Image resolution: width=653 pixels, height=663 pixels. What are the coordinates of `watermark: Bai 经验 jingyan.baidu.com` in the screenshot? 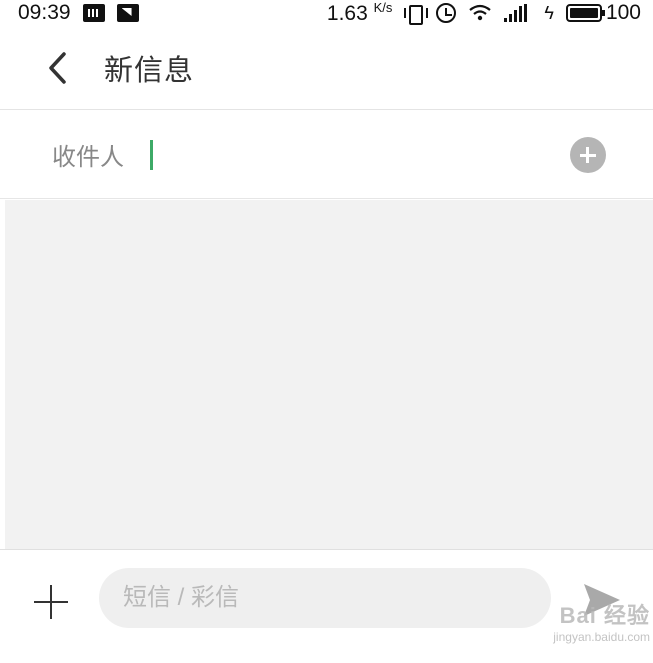 It's located at (575, 621).